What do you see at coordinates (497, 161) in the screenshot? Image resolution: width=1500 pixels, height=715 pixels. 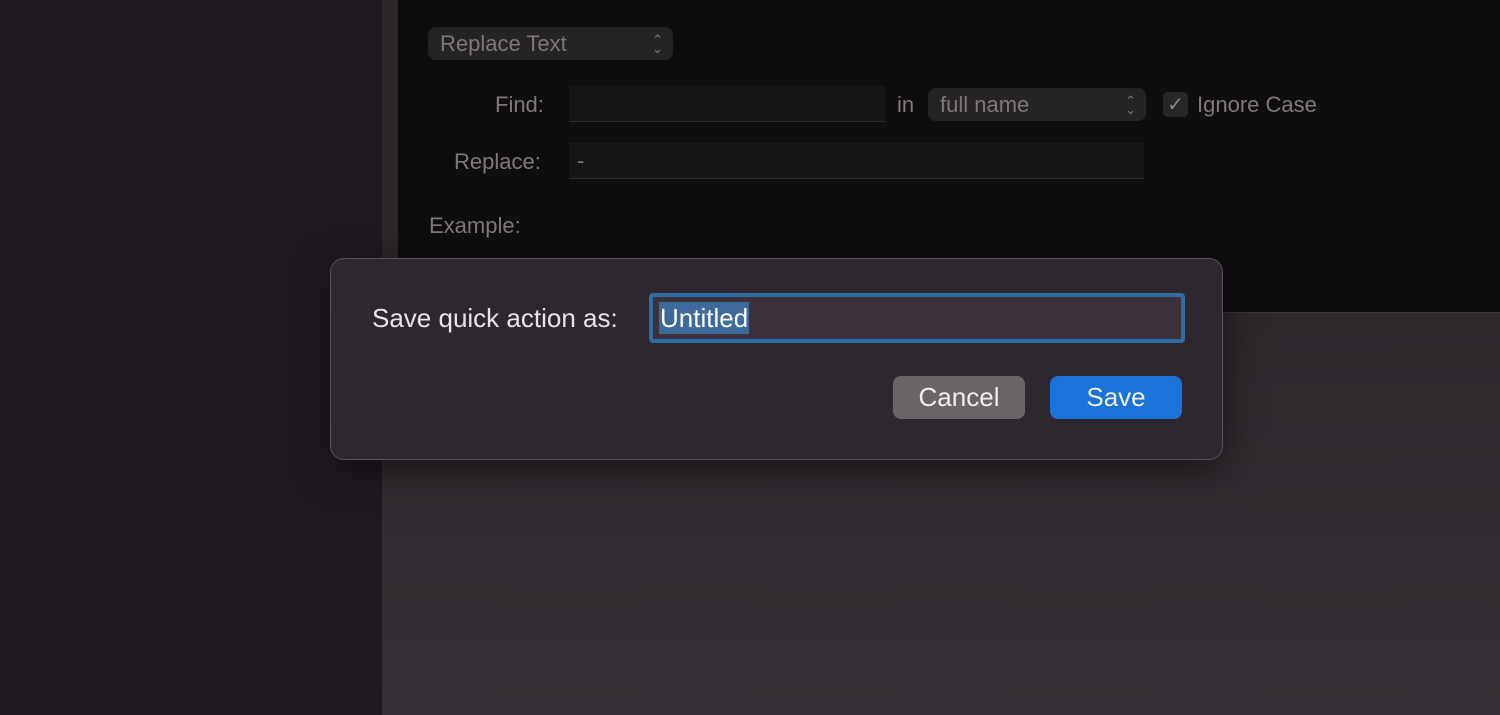 I see `replace-label: Replace:` at bounding box center [497, 161].